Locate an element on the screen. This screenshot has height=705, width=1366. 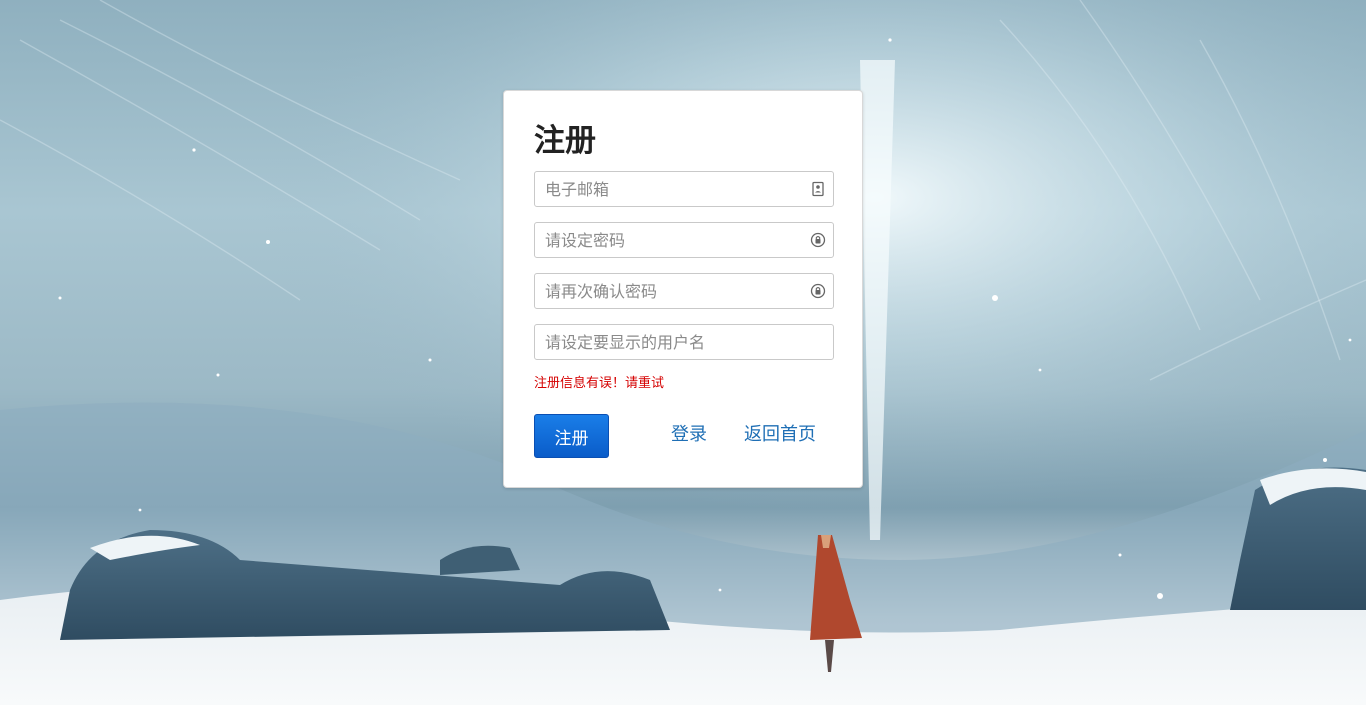
register-card: 注册 电子邮箱 请设定要显示的用户名 注册信息有误！请重试 注册 登录 返回首页 is located at coordinates (683, 289).